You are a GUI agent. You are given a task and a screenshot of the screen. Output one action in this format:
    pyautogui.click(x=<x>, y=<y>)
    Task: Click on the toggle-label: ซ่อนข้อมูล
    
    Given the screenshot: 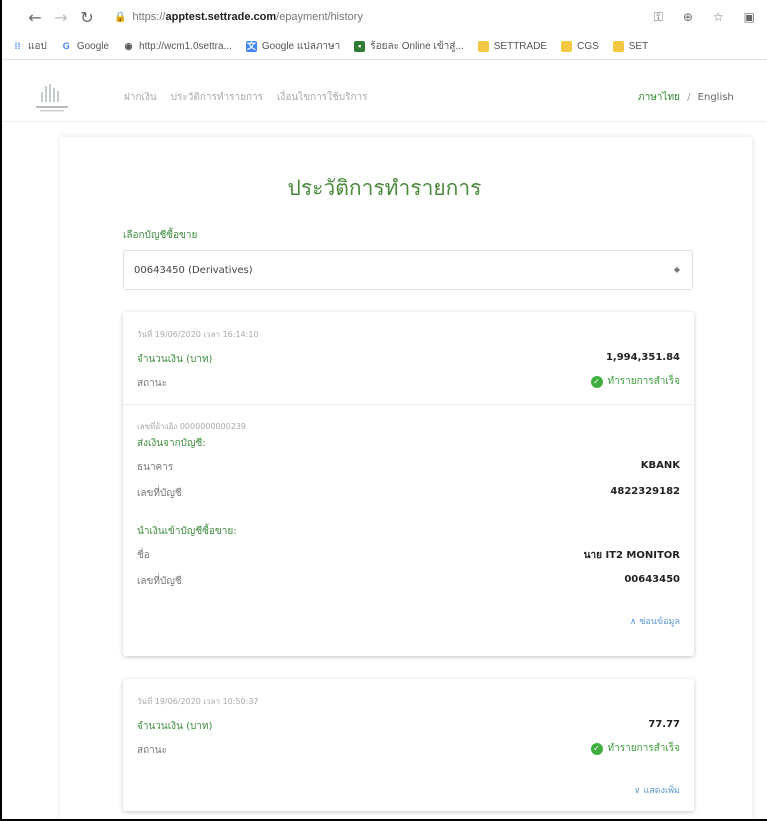 What is the action you would take?
    pyautogui.click(x=659, y=622)
    